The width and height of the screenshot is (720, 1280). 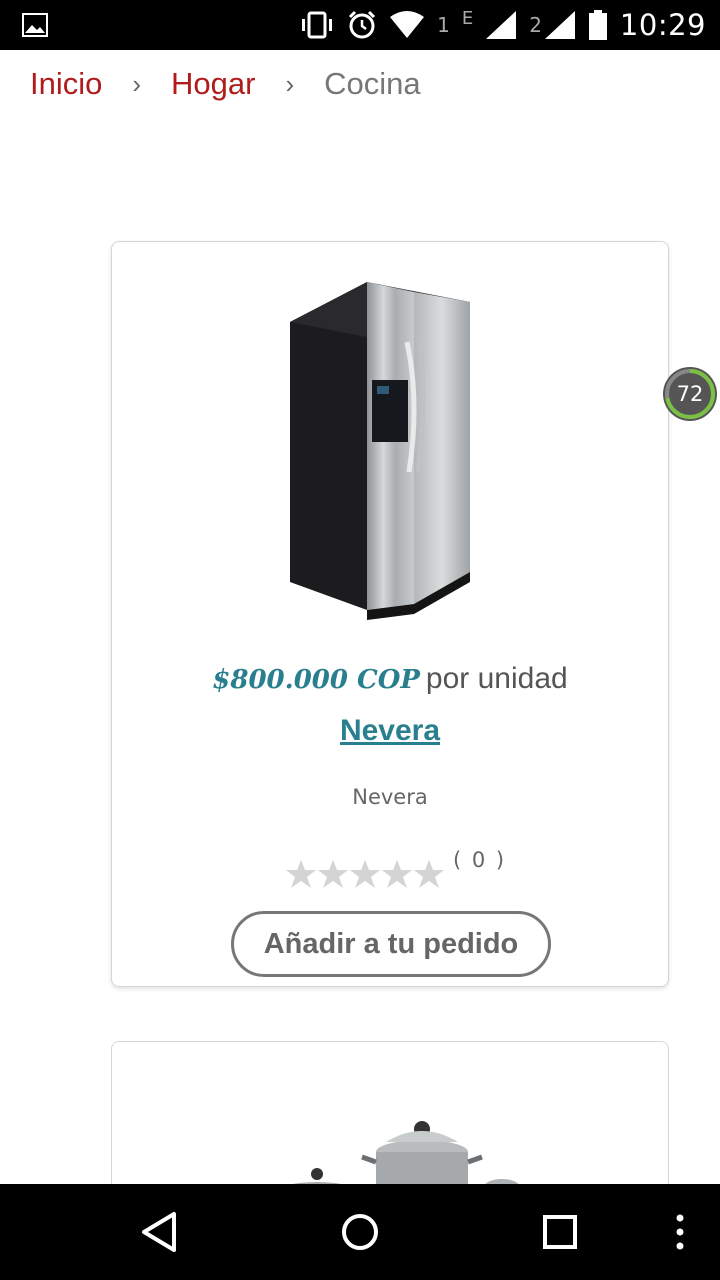 What do you see at coordinates (317, 25) in the screenshot?
I see `vibrate-icon` at bounding box center [317, 25].